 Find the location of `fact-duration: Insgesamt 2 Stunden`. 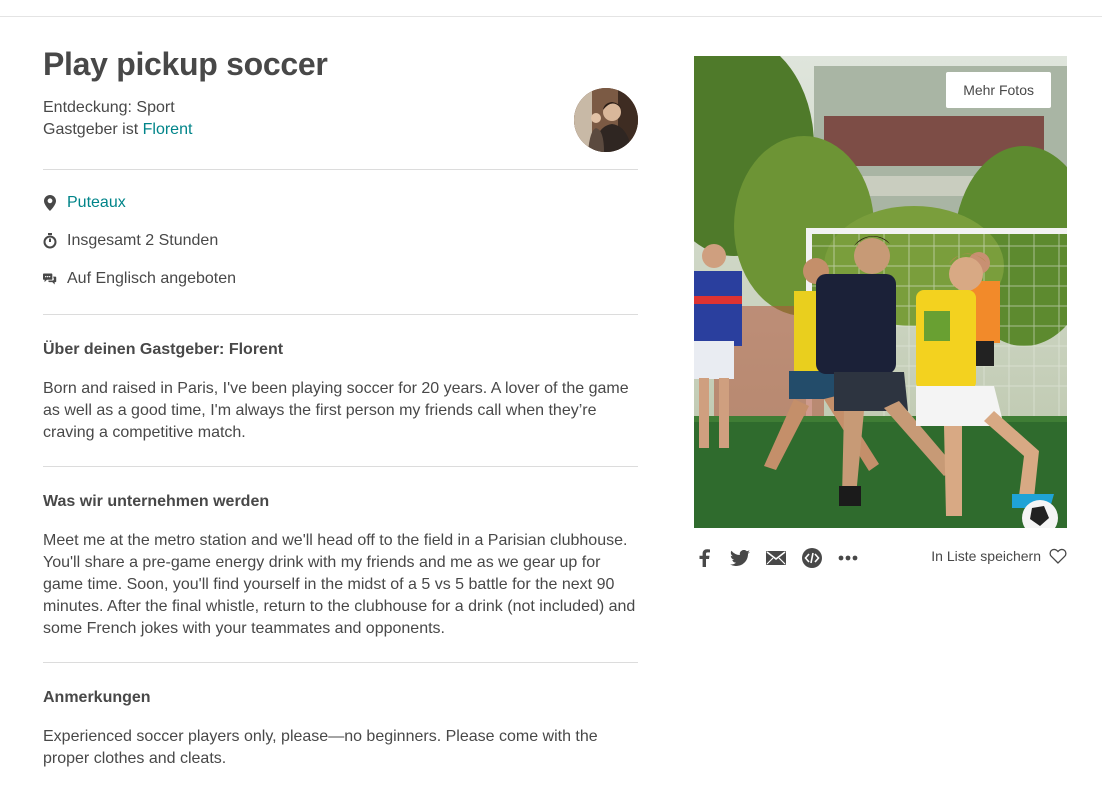

fact-duration: Insgesamt 2 Stunden is located at coordinates (340, 241).